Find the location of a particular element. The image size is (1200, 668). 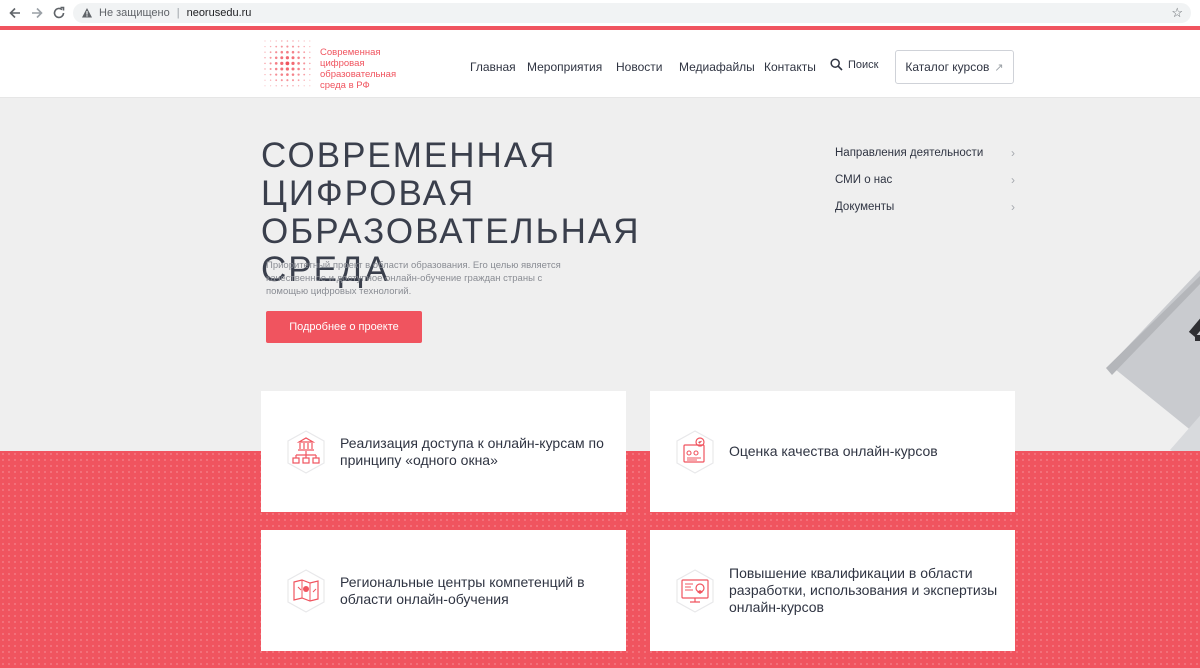

regional-map-icon is located at coordinates (306, 590).